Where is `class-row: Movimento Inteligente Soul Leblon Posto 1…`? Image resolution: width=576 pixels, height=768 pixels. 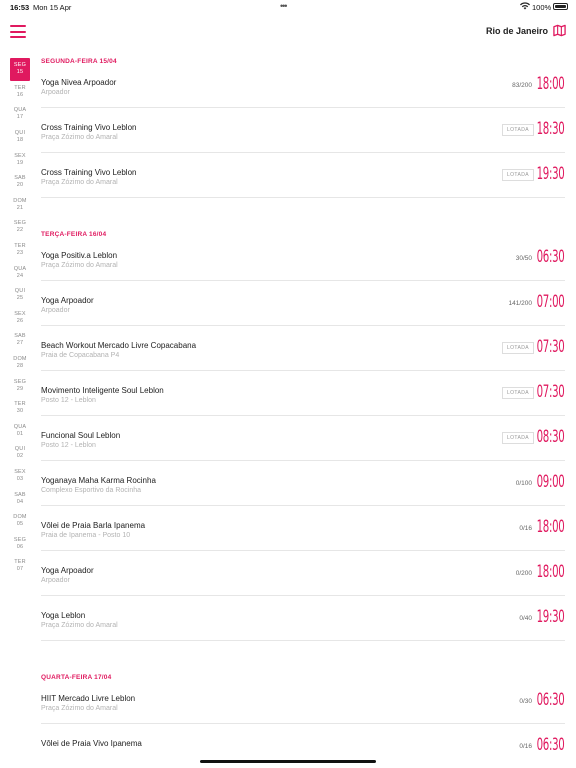 class-row: Movimento Inteligente Soul Leblon Posto 1… is located at coordinates (303, 393).